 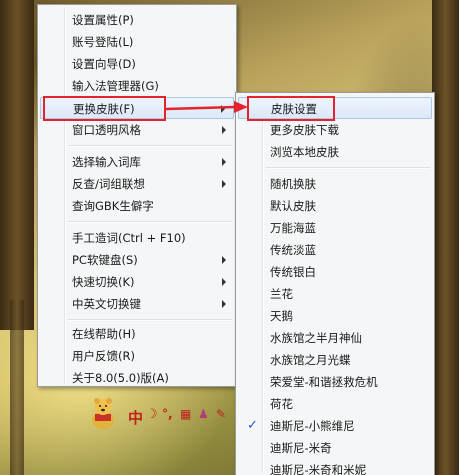 I want to click on menu-item-label: PC软键盘(S), so click(x=105, y=260).